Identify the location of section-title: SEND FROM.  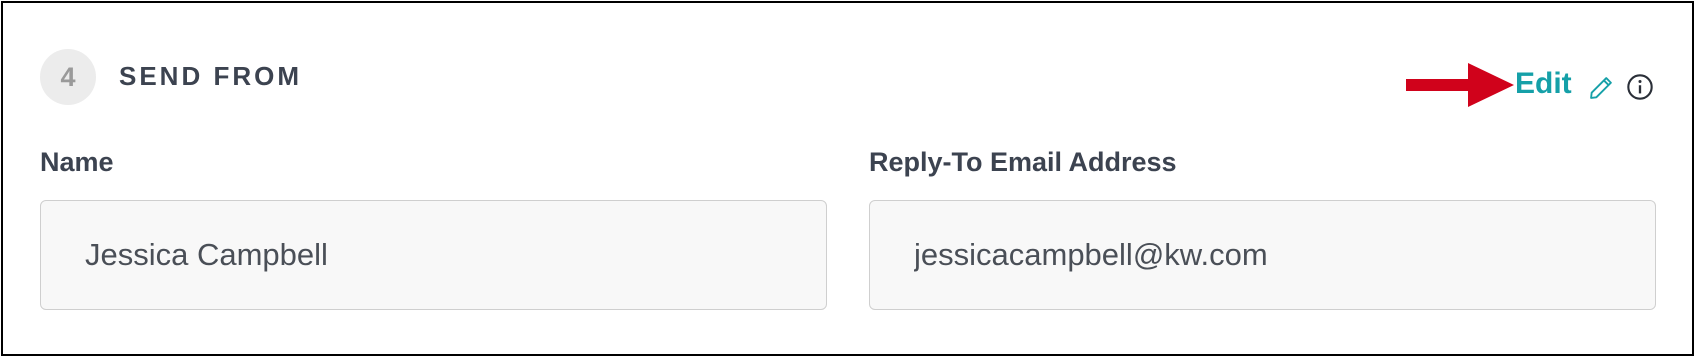
(210, 76).